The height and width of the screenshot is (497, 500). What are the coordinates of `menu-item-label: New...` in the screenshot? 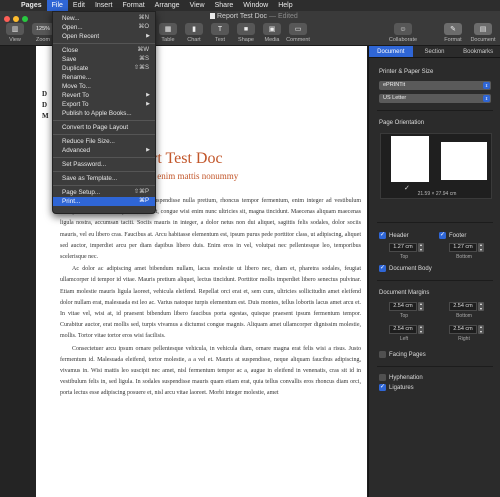 It's located at (71, 18).